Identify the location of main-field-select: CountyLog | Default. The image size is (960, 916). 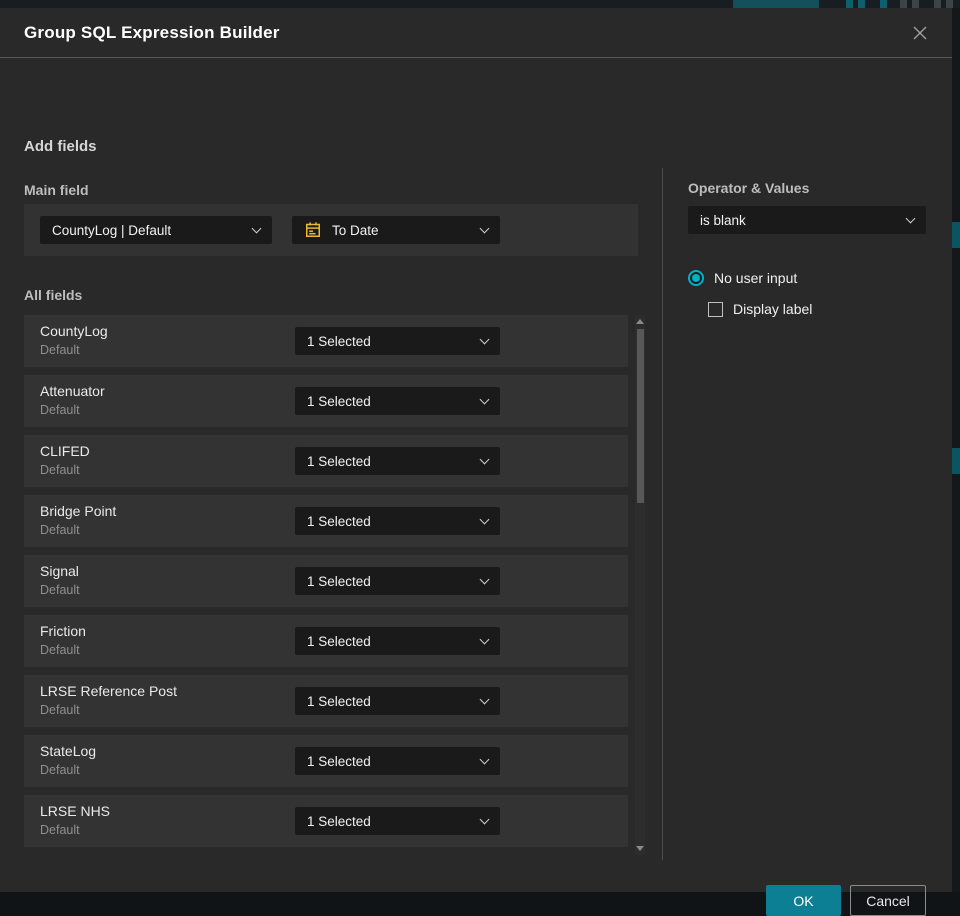
(156, 230).